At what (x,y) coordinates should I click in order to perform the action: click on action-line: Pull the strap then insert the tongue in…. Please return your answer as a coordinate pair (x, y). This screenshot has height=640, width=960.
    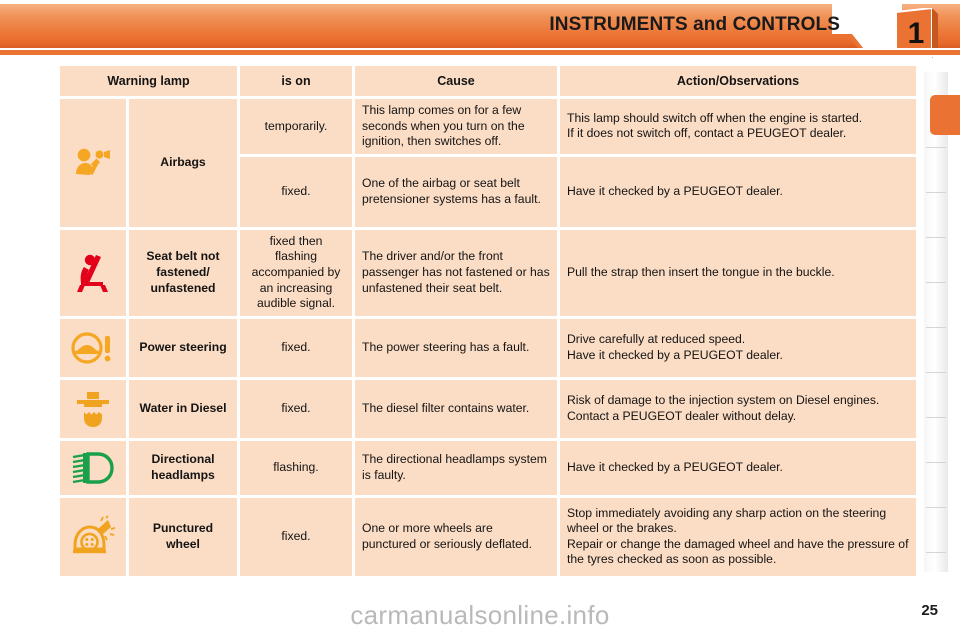
    Looking at the image, I should click on (701, 272).